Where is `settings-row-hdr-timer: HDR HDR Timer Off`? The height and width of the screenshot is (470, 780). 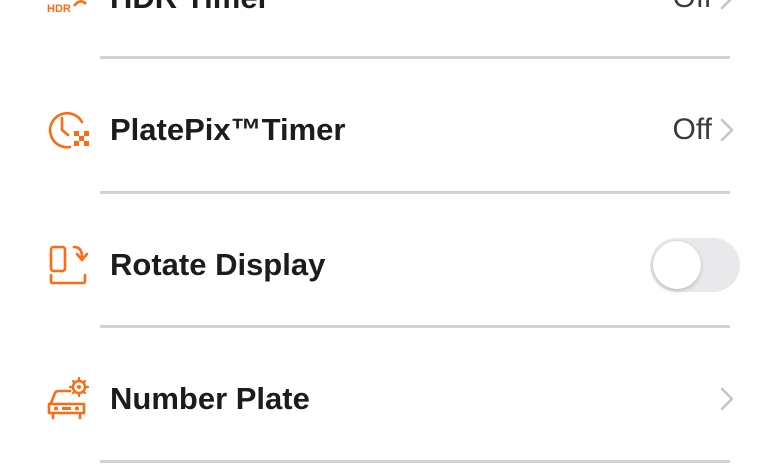
settings-row-hdr-timer: HDR HDR Timer Off is located at coordinates (390, 24).